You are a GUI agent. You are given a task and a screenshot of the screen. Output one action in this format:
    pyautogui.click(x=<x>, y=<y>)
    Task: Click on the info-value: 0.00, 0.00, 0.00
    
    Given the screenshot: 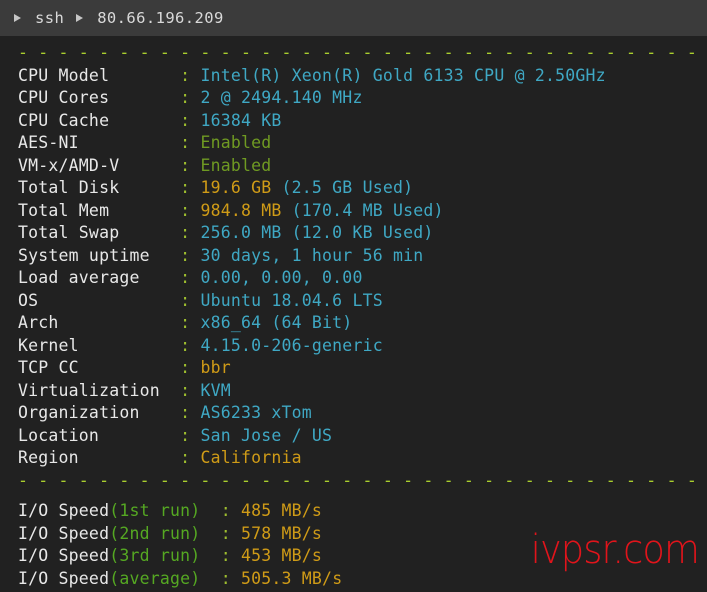 What is the action you would take?
    pyautogui.click(x=281, y=277)
    